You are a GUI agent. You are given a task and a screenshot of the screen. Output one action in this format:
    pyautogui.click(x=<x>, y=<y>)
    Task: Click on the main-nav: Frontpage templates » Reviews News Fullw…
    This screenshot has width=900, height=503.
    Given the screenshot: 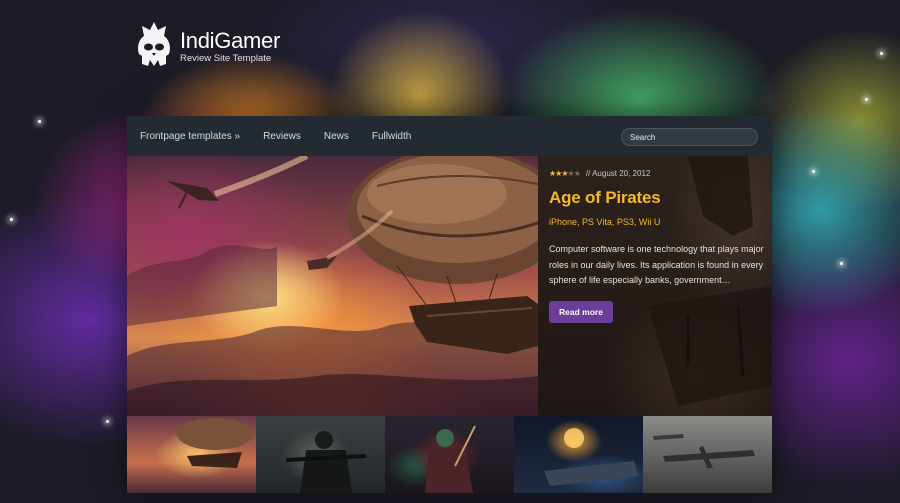 What is the action you would take?
    pyautogui.click(x=449, y=136)
    